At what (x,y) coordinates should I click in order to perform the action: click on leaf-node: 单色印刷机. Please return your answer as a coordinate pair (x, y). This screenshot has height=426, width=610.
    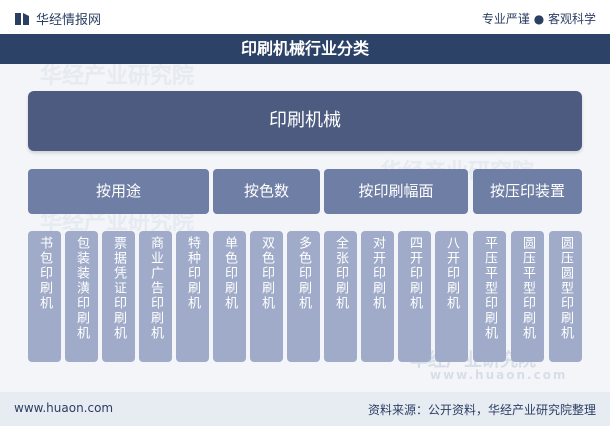
    Looking at the image, I should click on (229, 296).